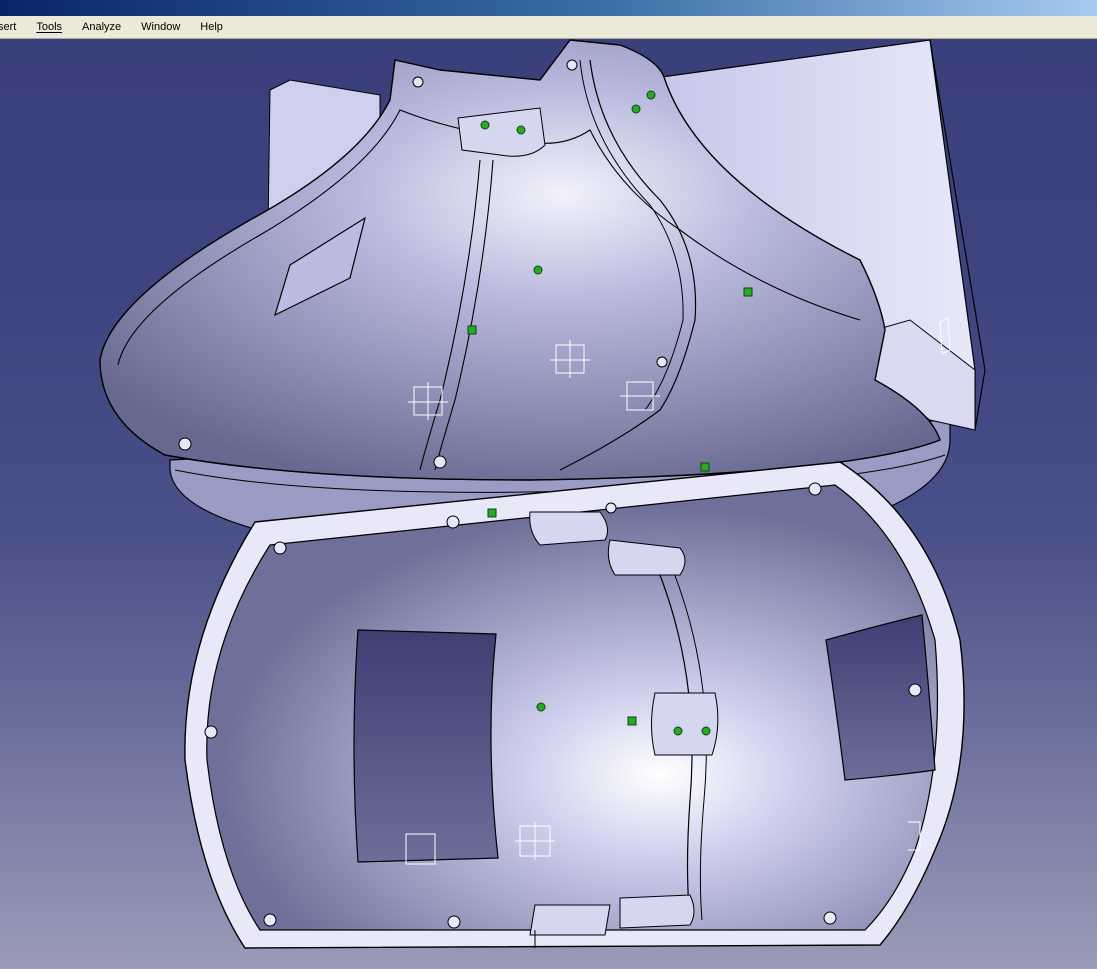 Image resolution: width=1097 pixels, height=969 pixels. I want to click on window-title-bar, so click(548, 8).